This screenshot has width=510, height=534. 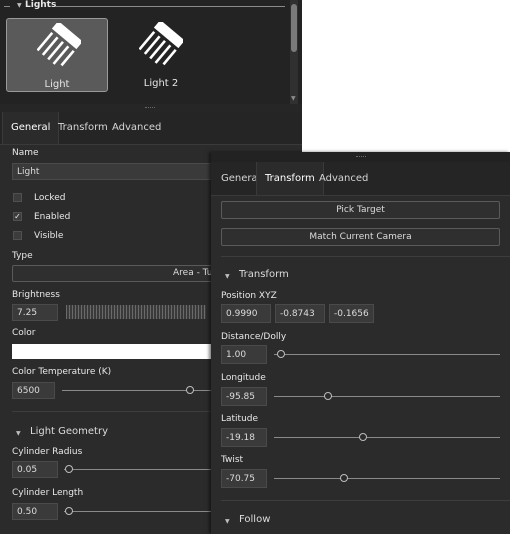 What do you see at coordinates (344, 478) in the screenshot?
I see `twist-slider-knob` at bounding box center [344, 478].